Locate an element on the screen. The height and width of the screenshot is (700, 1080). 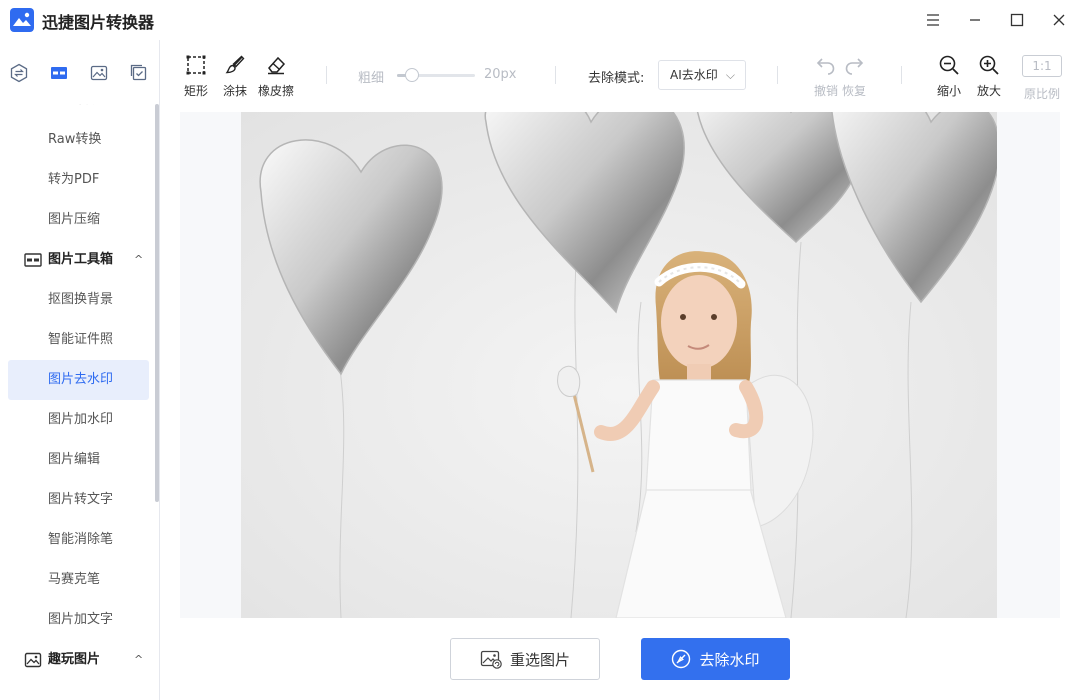
image-icon is located at coordinates (99, 73).